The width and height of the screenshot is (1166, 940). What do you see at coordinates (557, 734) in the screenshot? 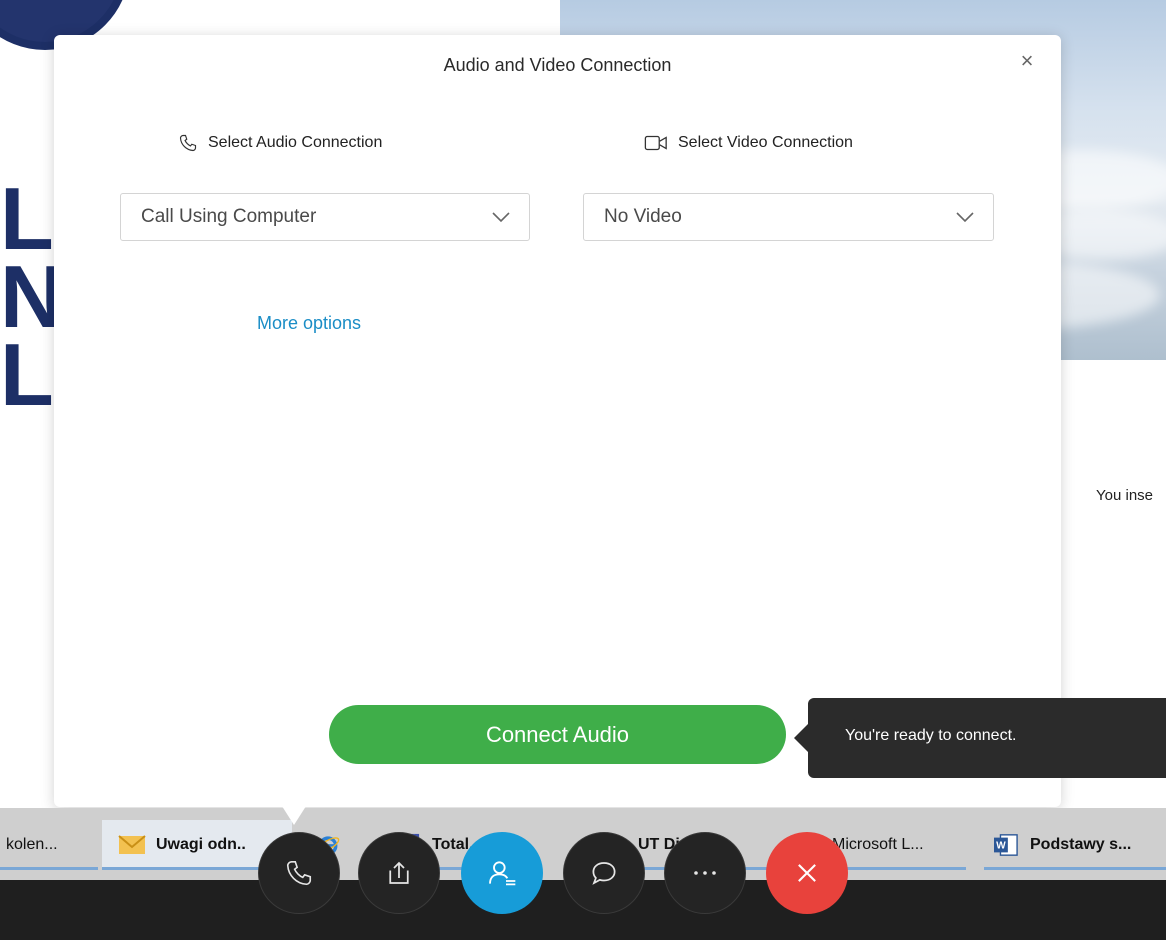
I see `connect-audio-button: Connect Audio` at bounding box center [557, 734].